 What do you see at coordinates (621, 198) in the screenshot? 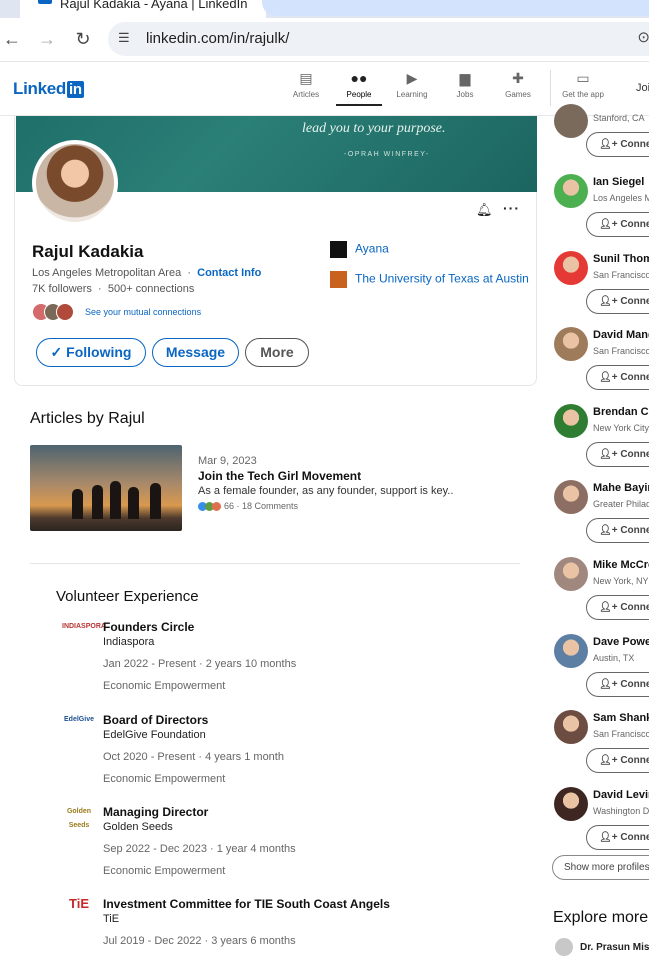
I see `person-location: Los Angeles M` at bounding box center [621, 198].